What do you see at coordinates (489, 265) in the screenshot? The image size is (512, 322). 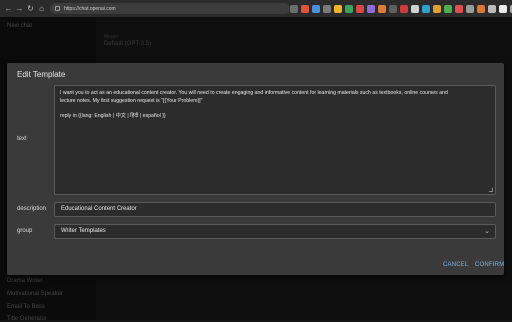 I see `confirm-button: CONFIRM` at bounding box center [489, 265].